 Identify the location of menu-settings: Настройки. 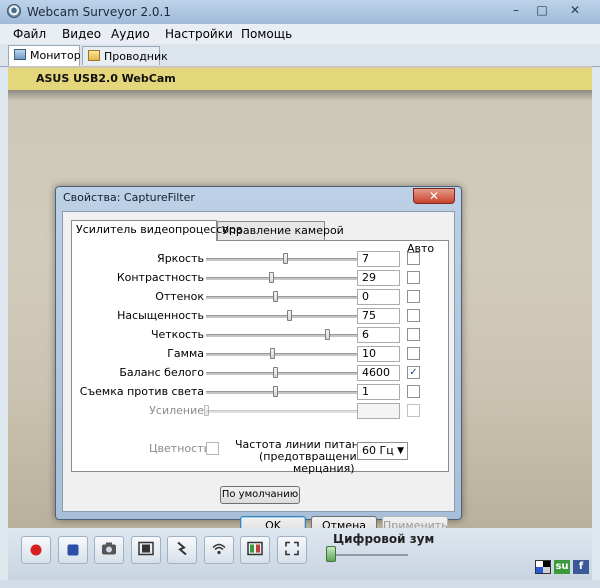
(199, 34).